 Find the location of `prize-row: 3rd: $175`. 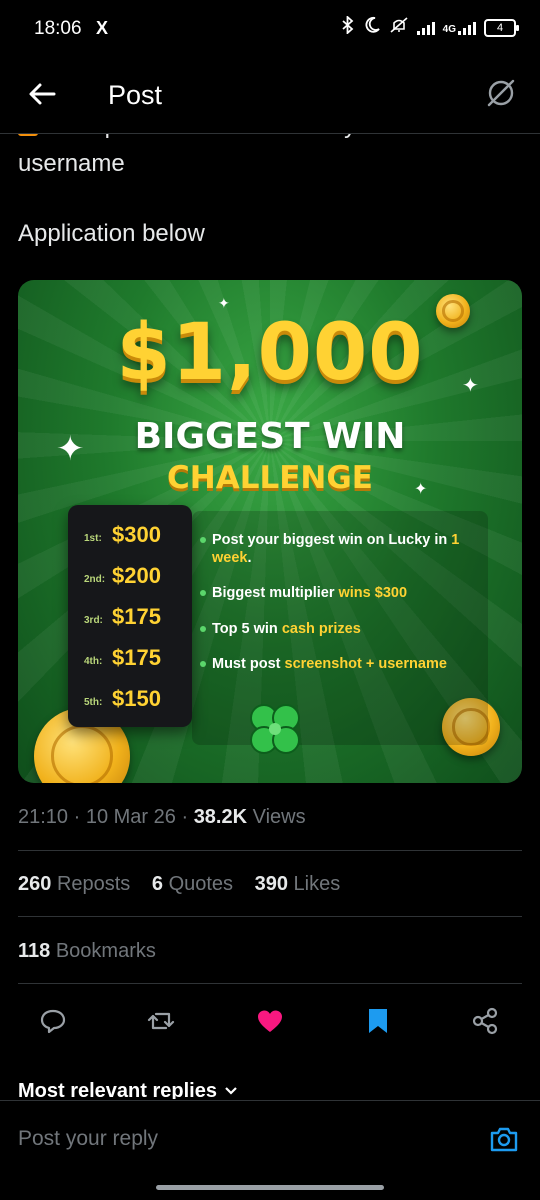

prize-row: 3rd: $175 is located at coordinates (122, 616).